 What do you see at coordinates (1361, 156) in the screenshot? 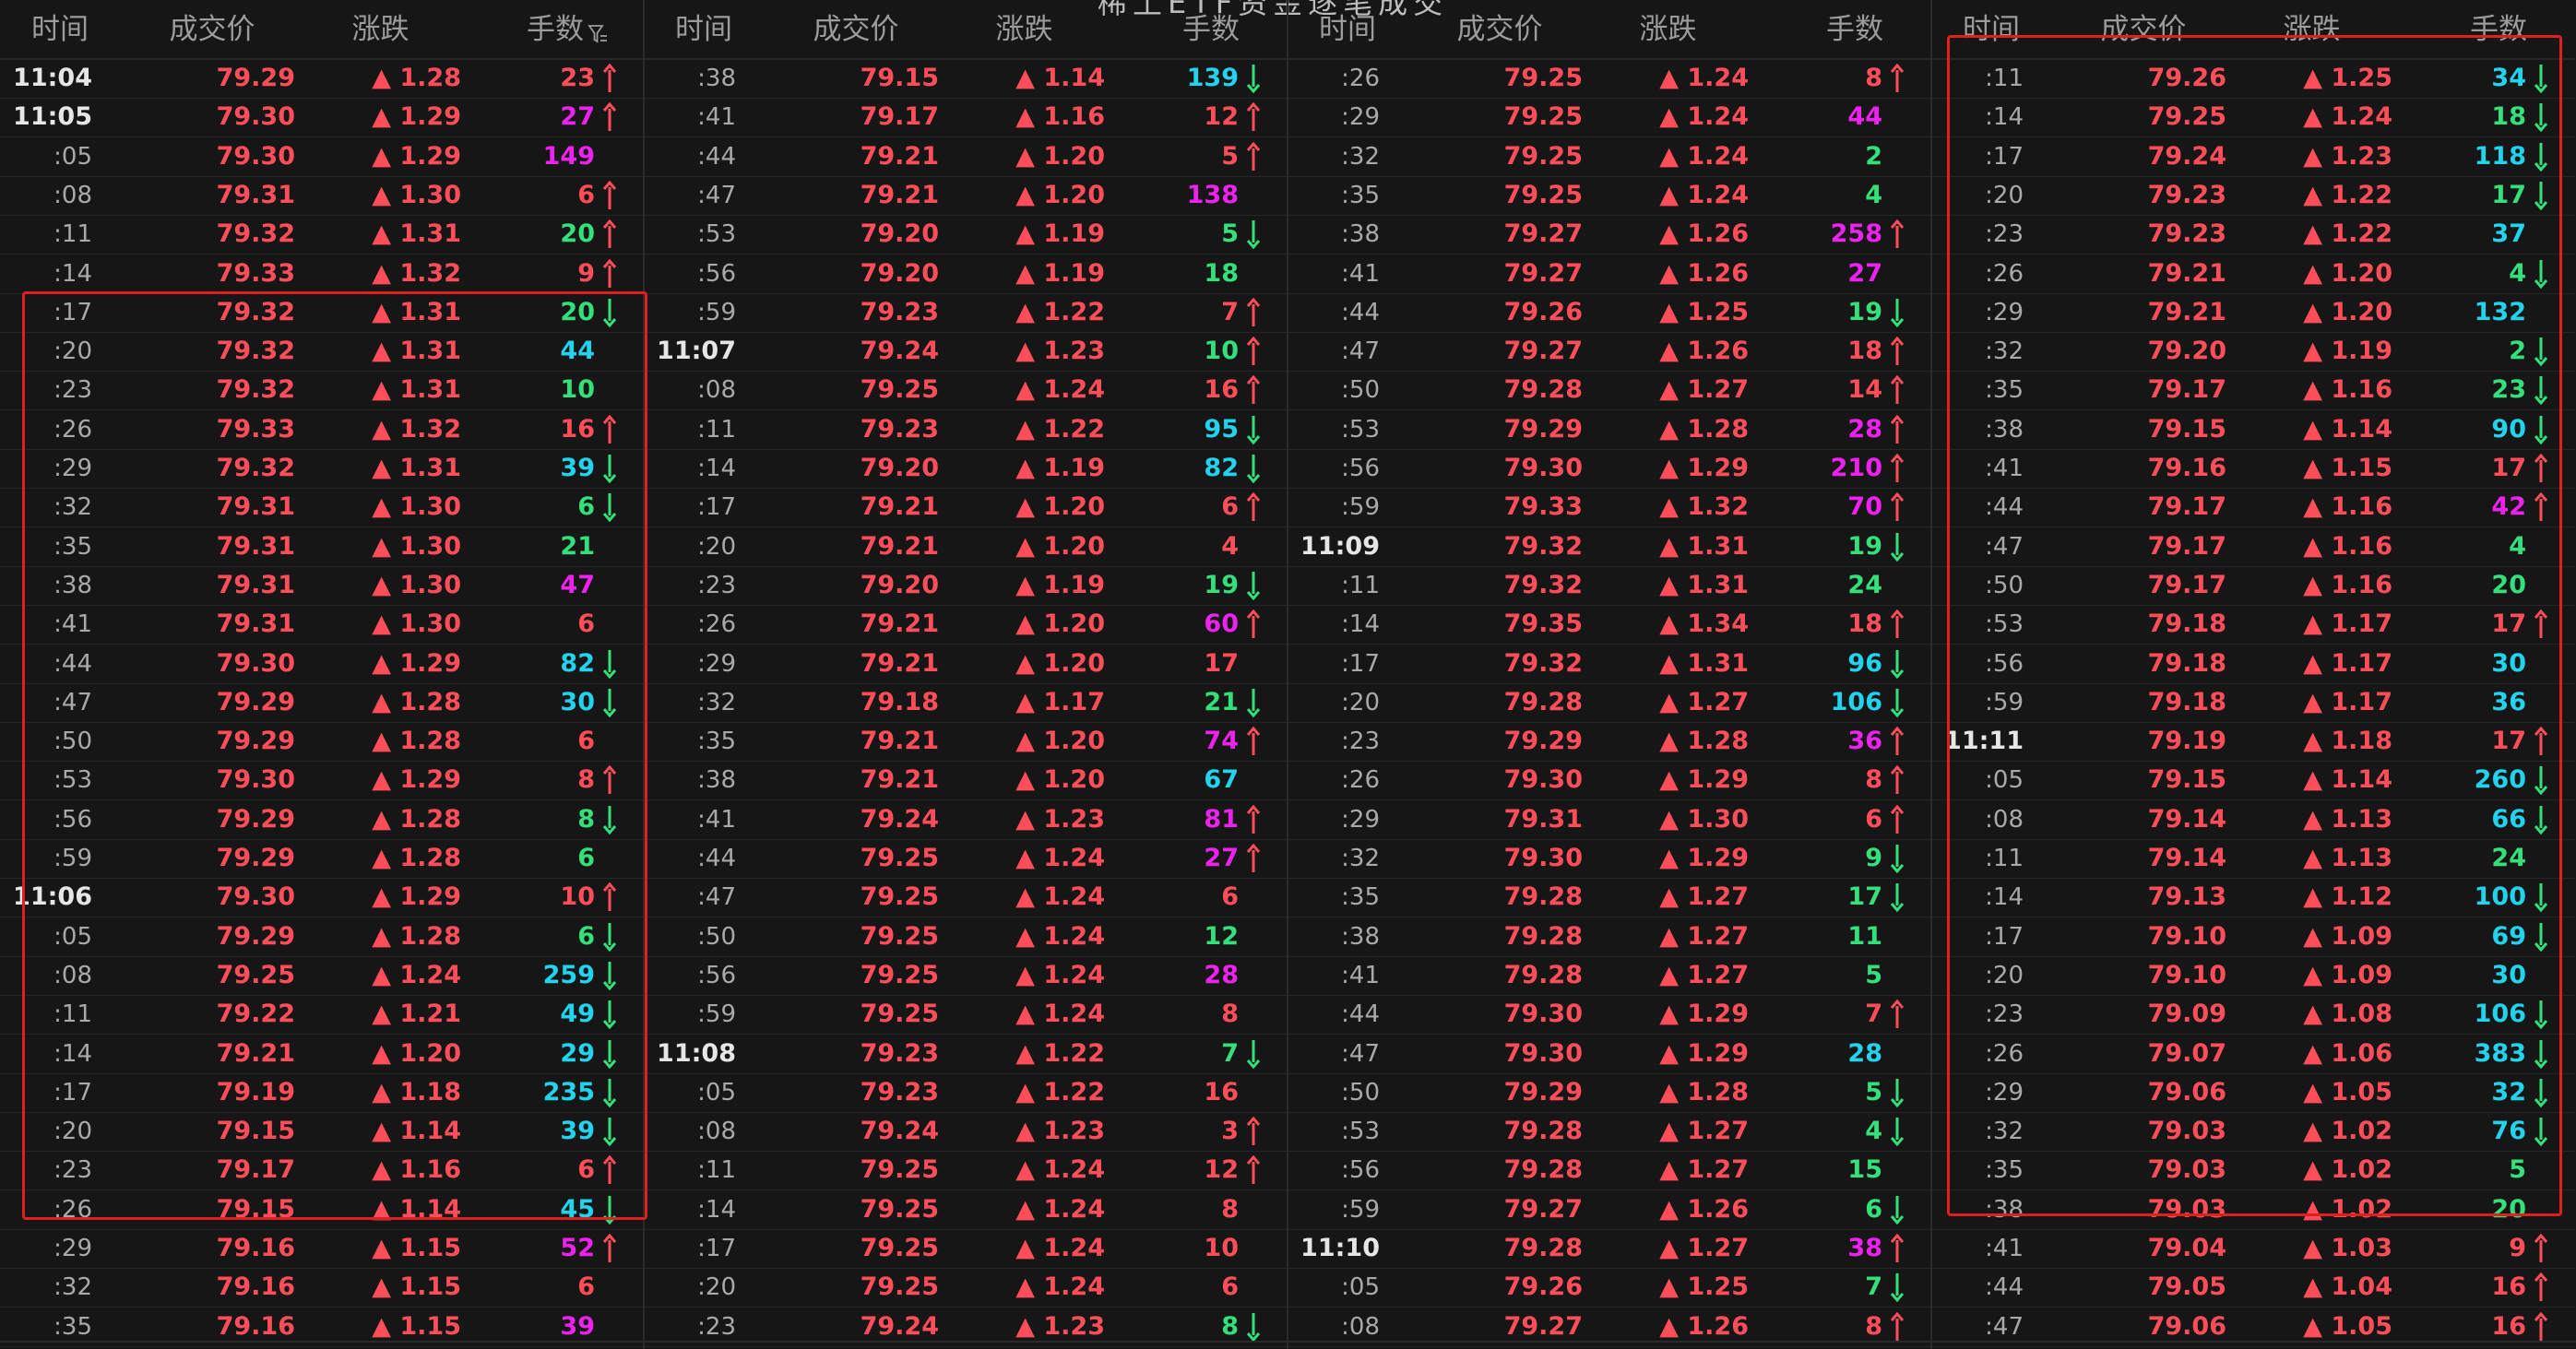
I see `trade-time: :32` at bounding box center [1361, 156].